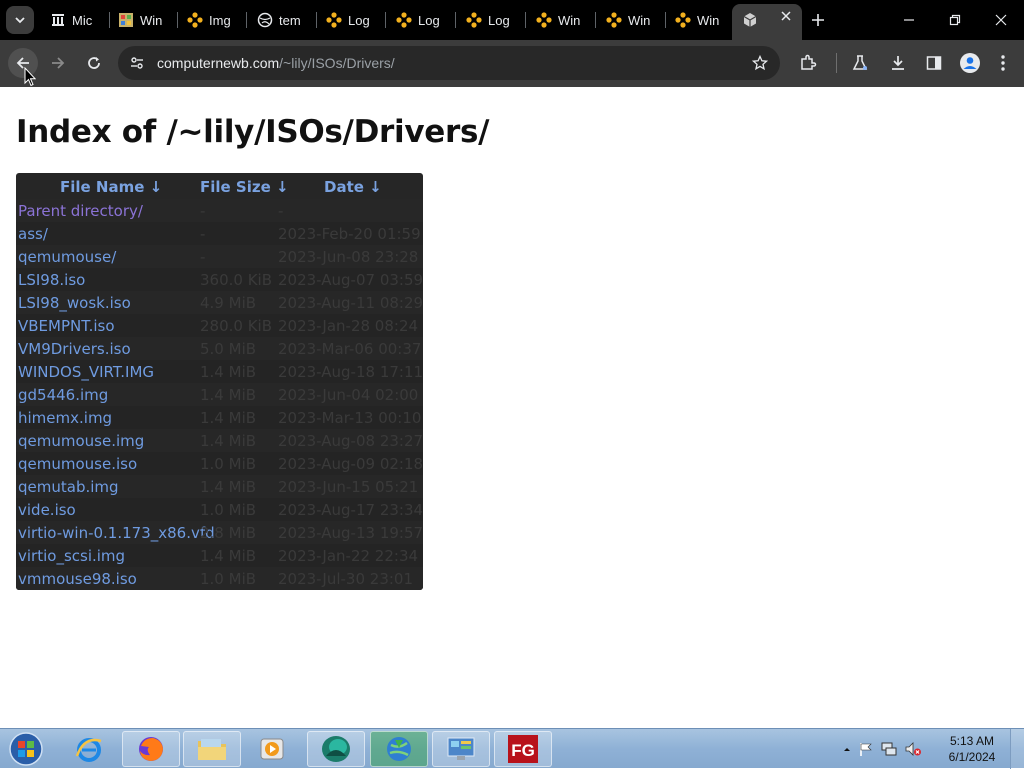  What do you see at coordinates (74, 303) in the screenshot?
I see `file-link: LSI98_wosk.iso` at bounding box center [74, 303].